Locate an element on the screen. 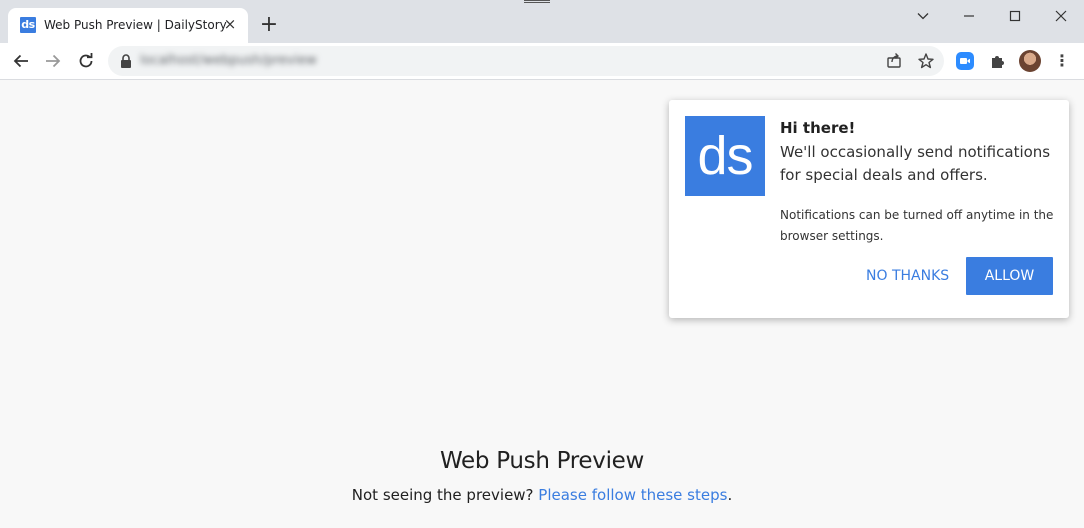 The width and height of the screenshot is (1084, 528). browser-toolbar: localhost/webpush/preview ⋮ is located at coordinates (542, 61).